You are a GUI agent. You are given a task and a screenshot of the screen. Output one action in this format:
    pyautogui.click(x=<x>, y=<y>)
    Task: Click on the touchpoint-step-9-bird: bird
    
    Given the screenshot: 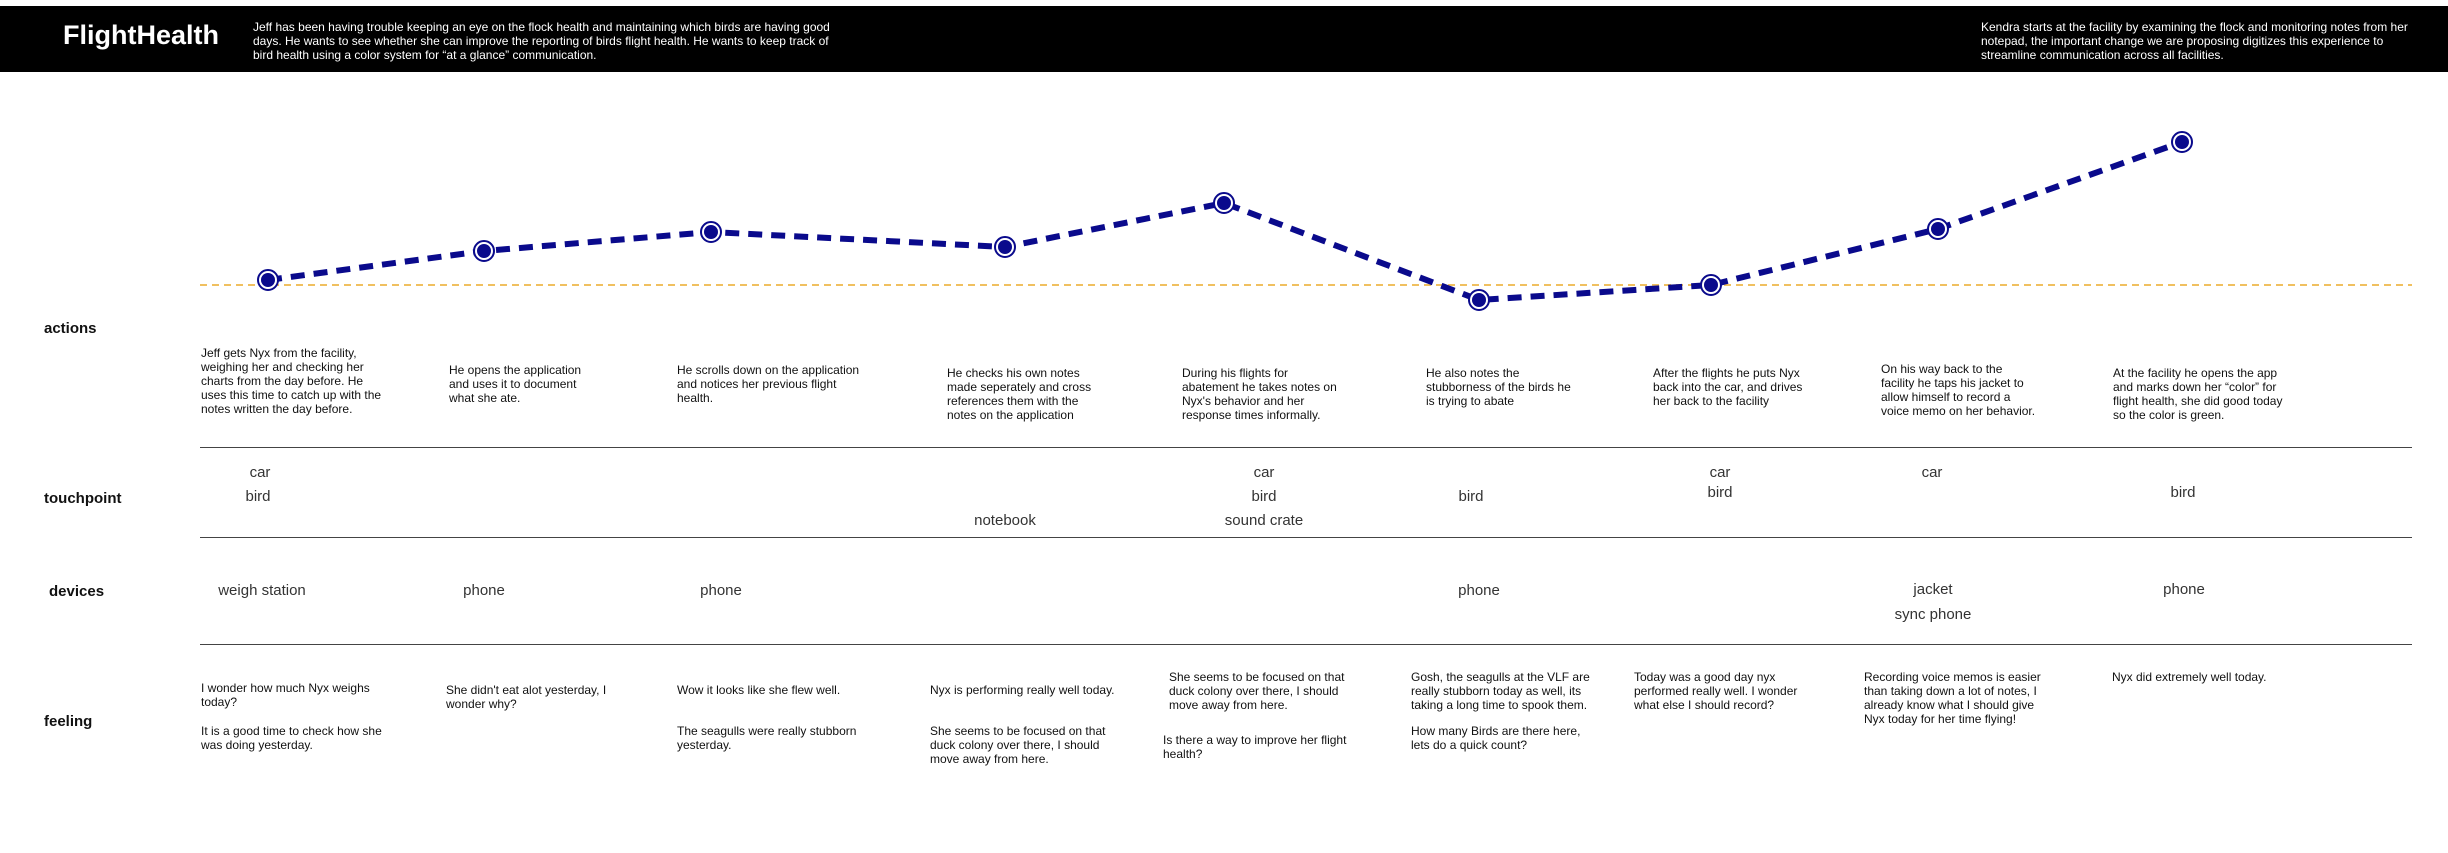 What is the action you would take?
    pyautogui.click(x=2183, y=492)
    